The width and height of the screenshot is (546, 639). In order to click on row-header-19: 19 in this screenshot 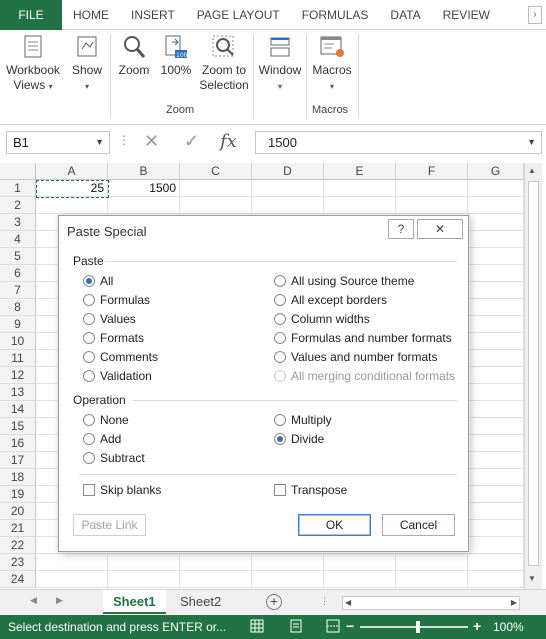, I will do `click(18, 494)`.